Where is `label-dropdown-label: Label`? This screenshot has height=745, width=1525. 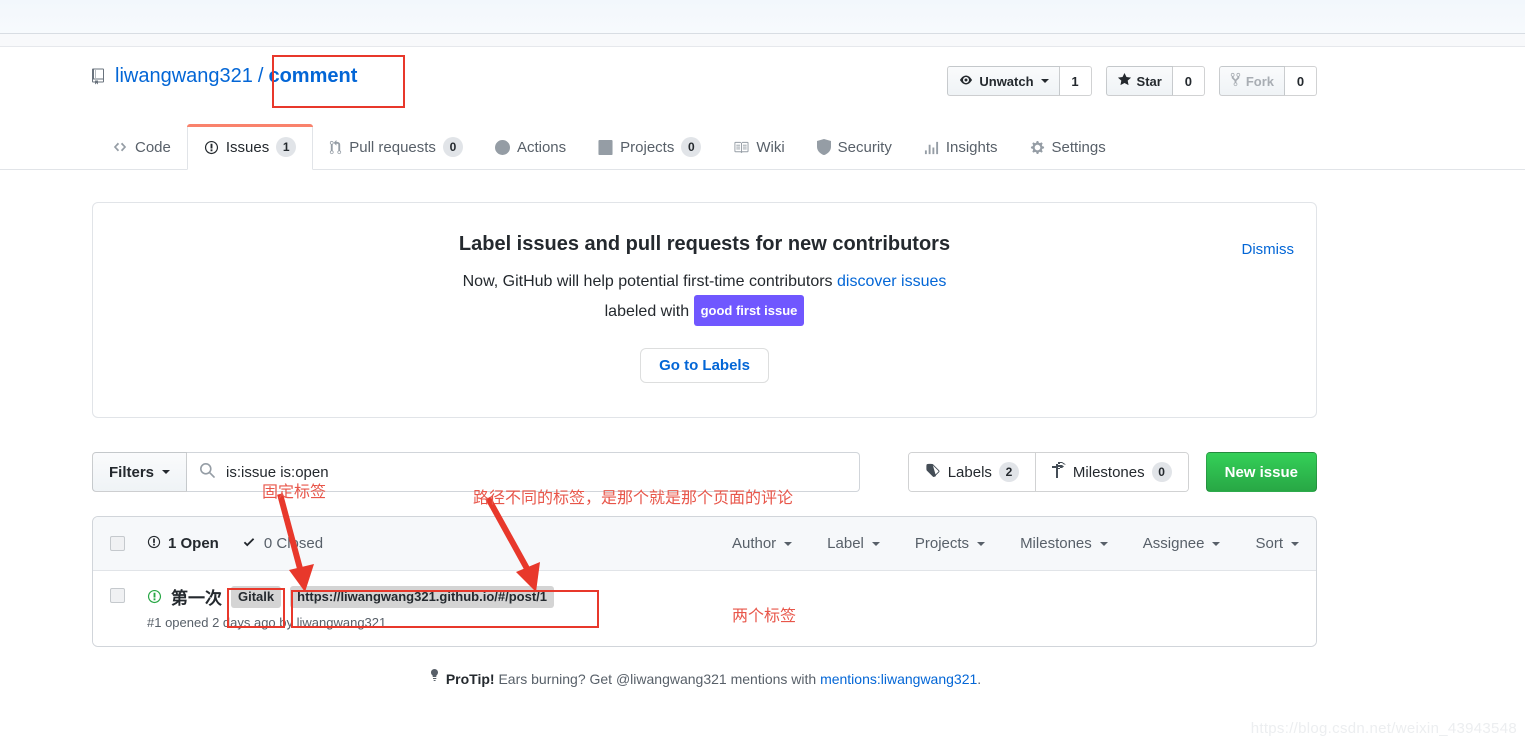 label-dropdown-label: Label is located at coordinates (845, 543).